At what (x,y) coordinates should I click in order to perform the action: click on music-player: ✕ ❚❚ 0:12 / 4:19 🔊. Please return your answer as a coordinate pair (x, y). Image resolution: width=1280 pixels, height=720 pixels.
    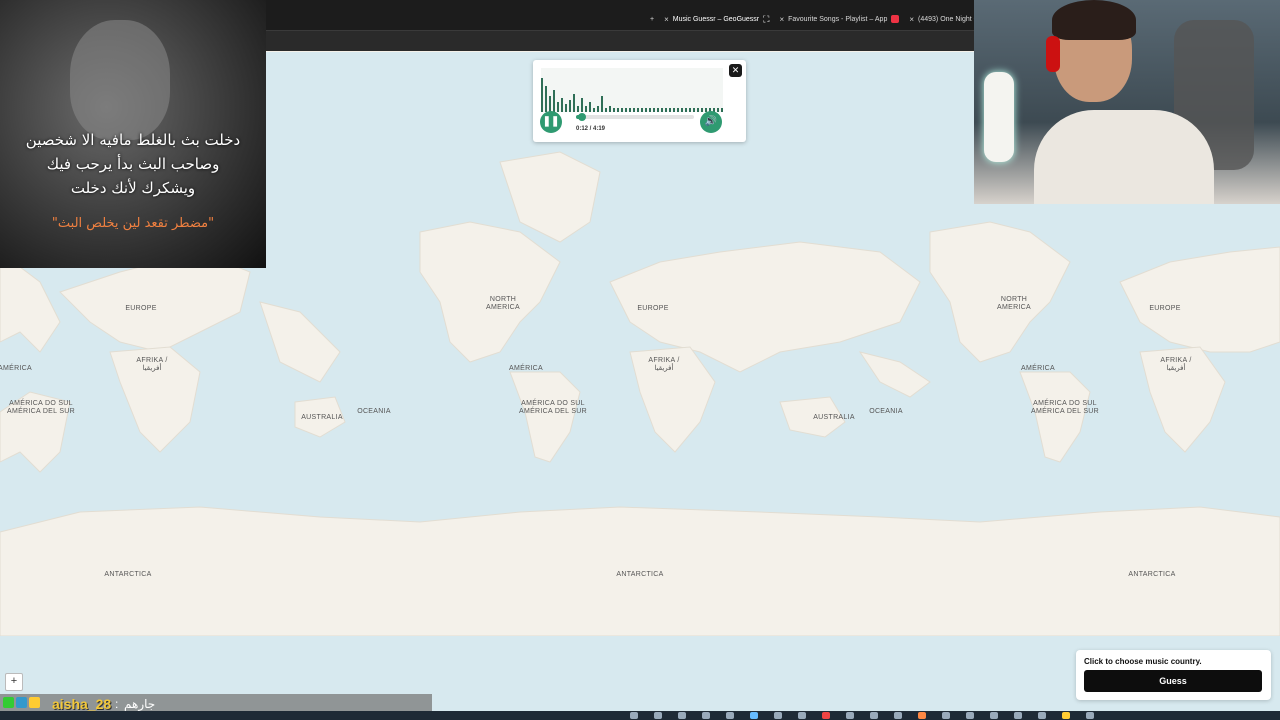
    Looking at the image, I should click on (639, 101).